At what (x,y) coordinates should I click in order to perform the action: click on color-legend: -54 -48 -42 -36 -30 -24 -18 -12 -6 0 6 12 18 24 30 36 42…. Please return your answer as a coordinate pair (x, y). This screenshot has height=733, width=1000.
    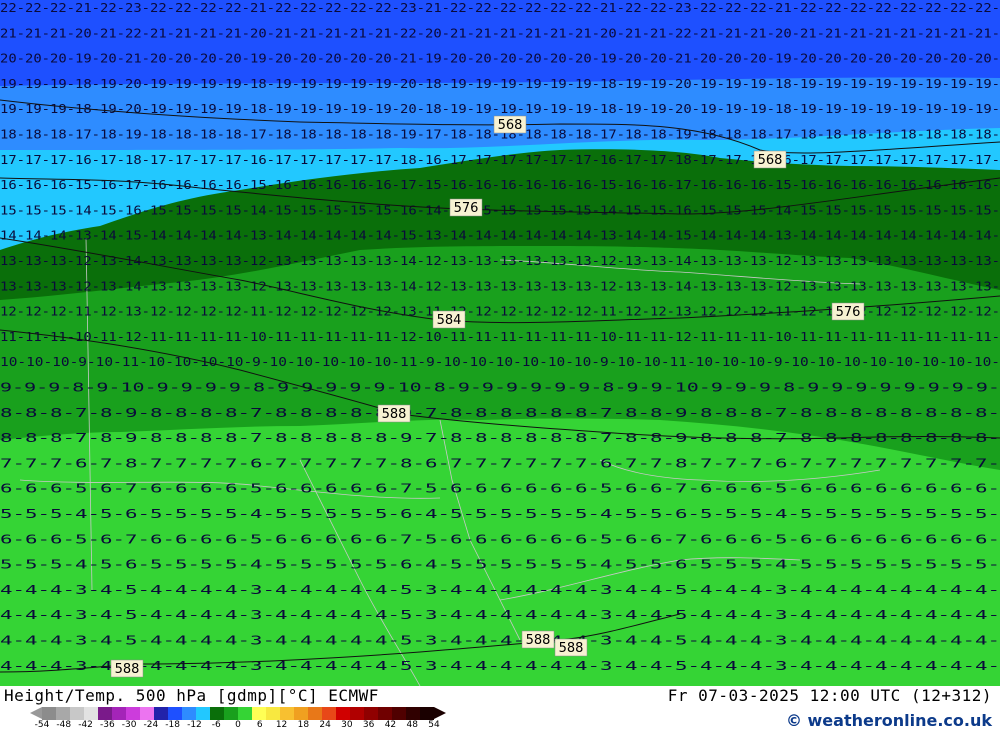
    Looking at the image, I should click on (245, 719).